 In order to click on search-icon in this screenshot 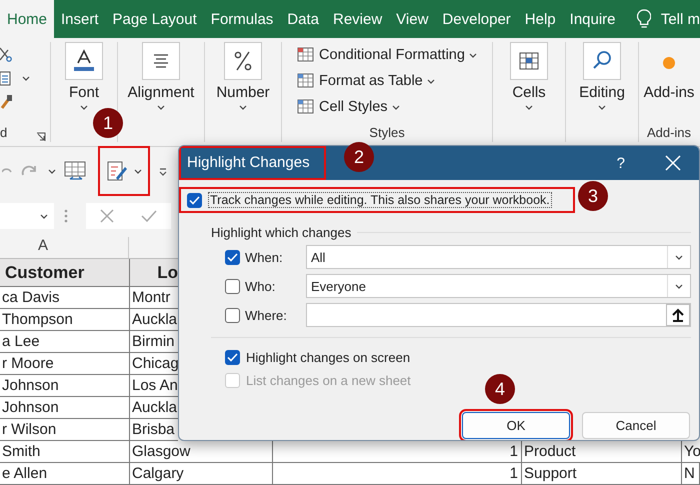, I will do `click(602, 61)`.